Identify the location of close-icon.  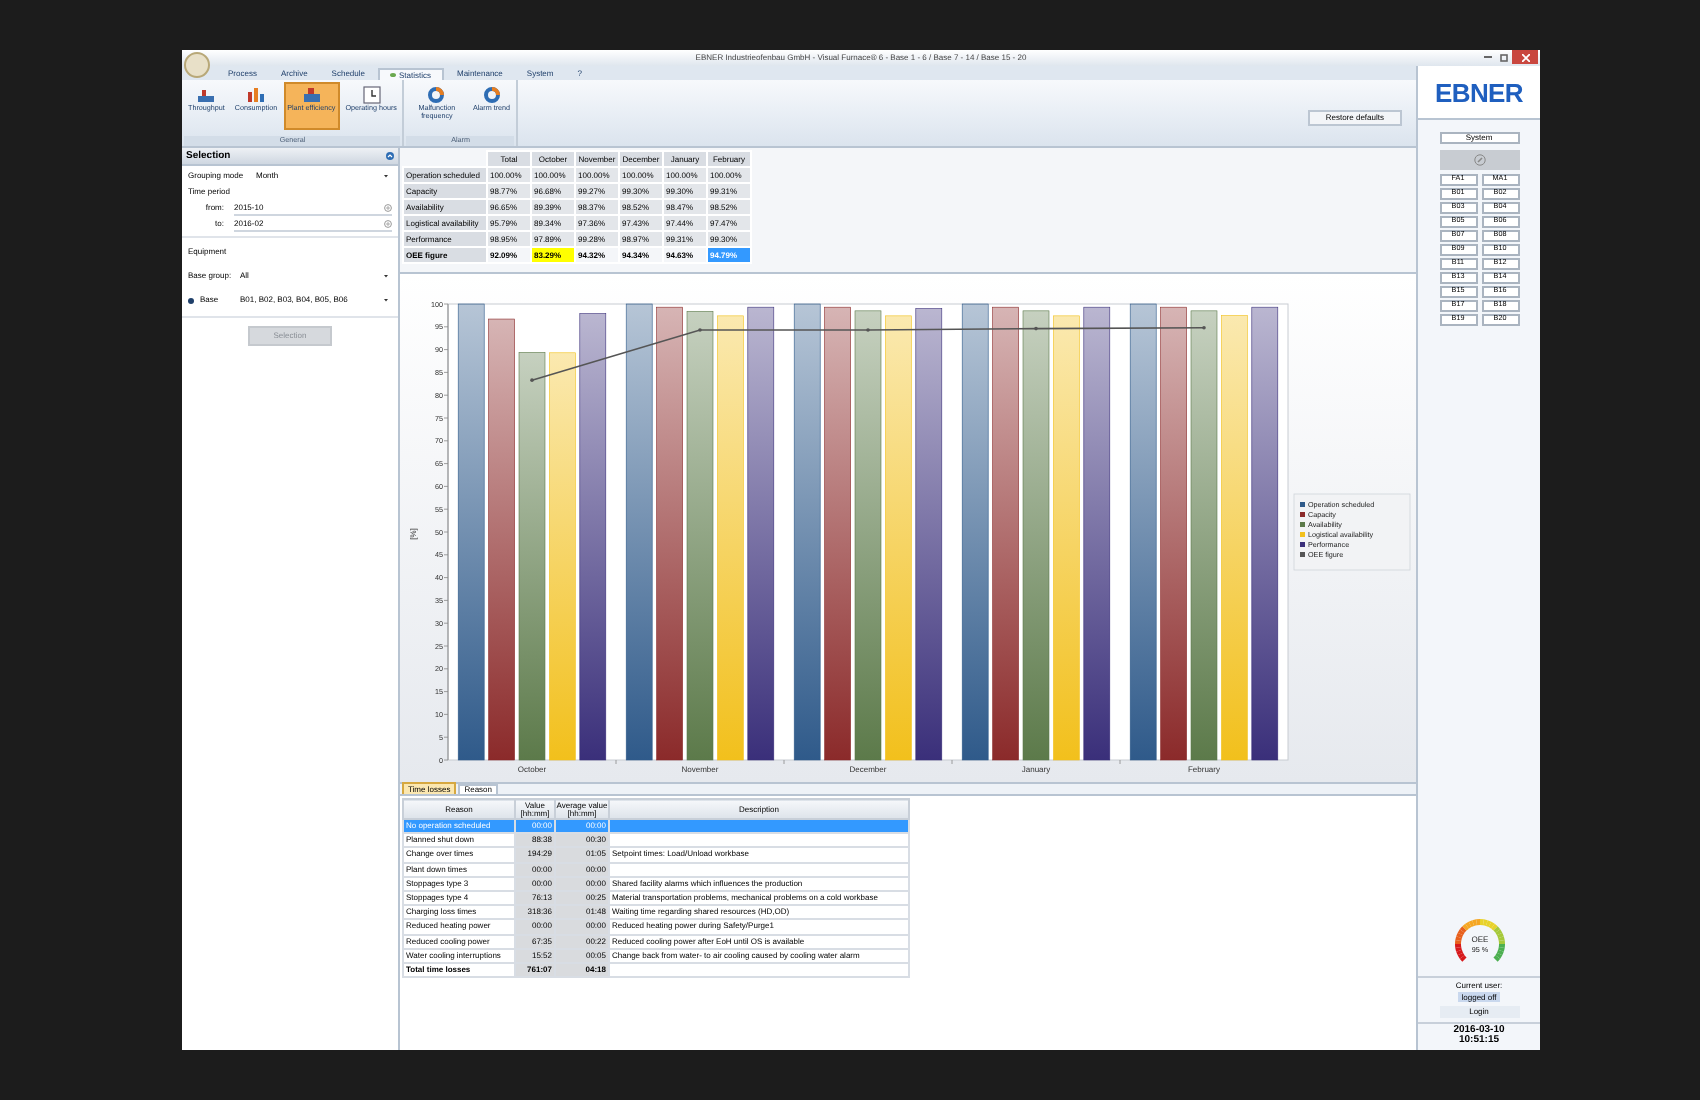
(1525, 57).